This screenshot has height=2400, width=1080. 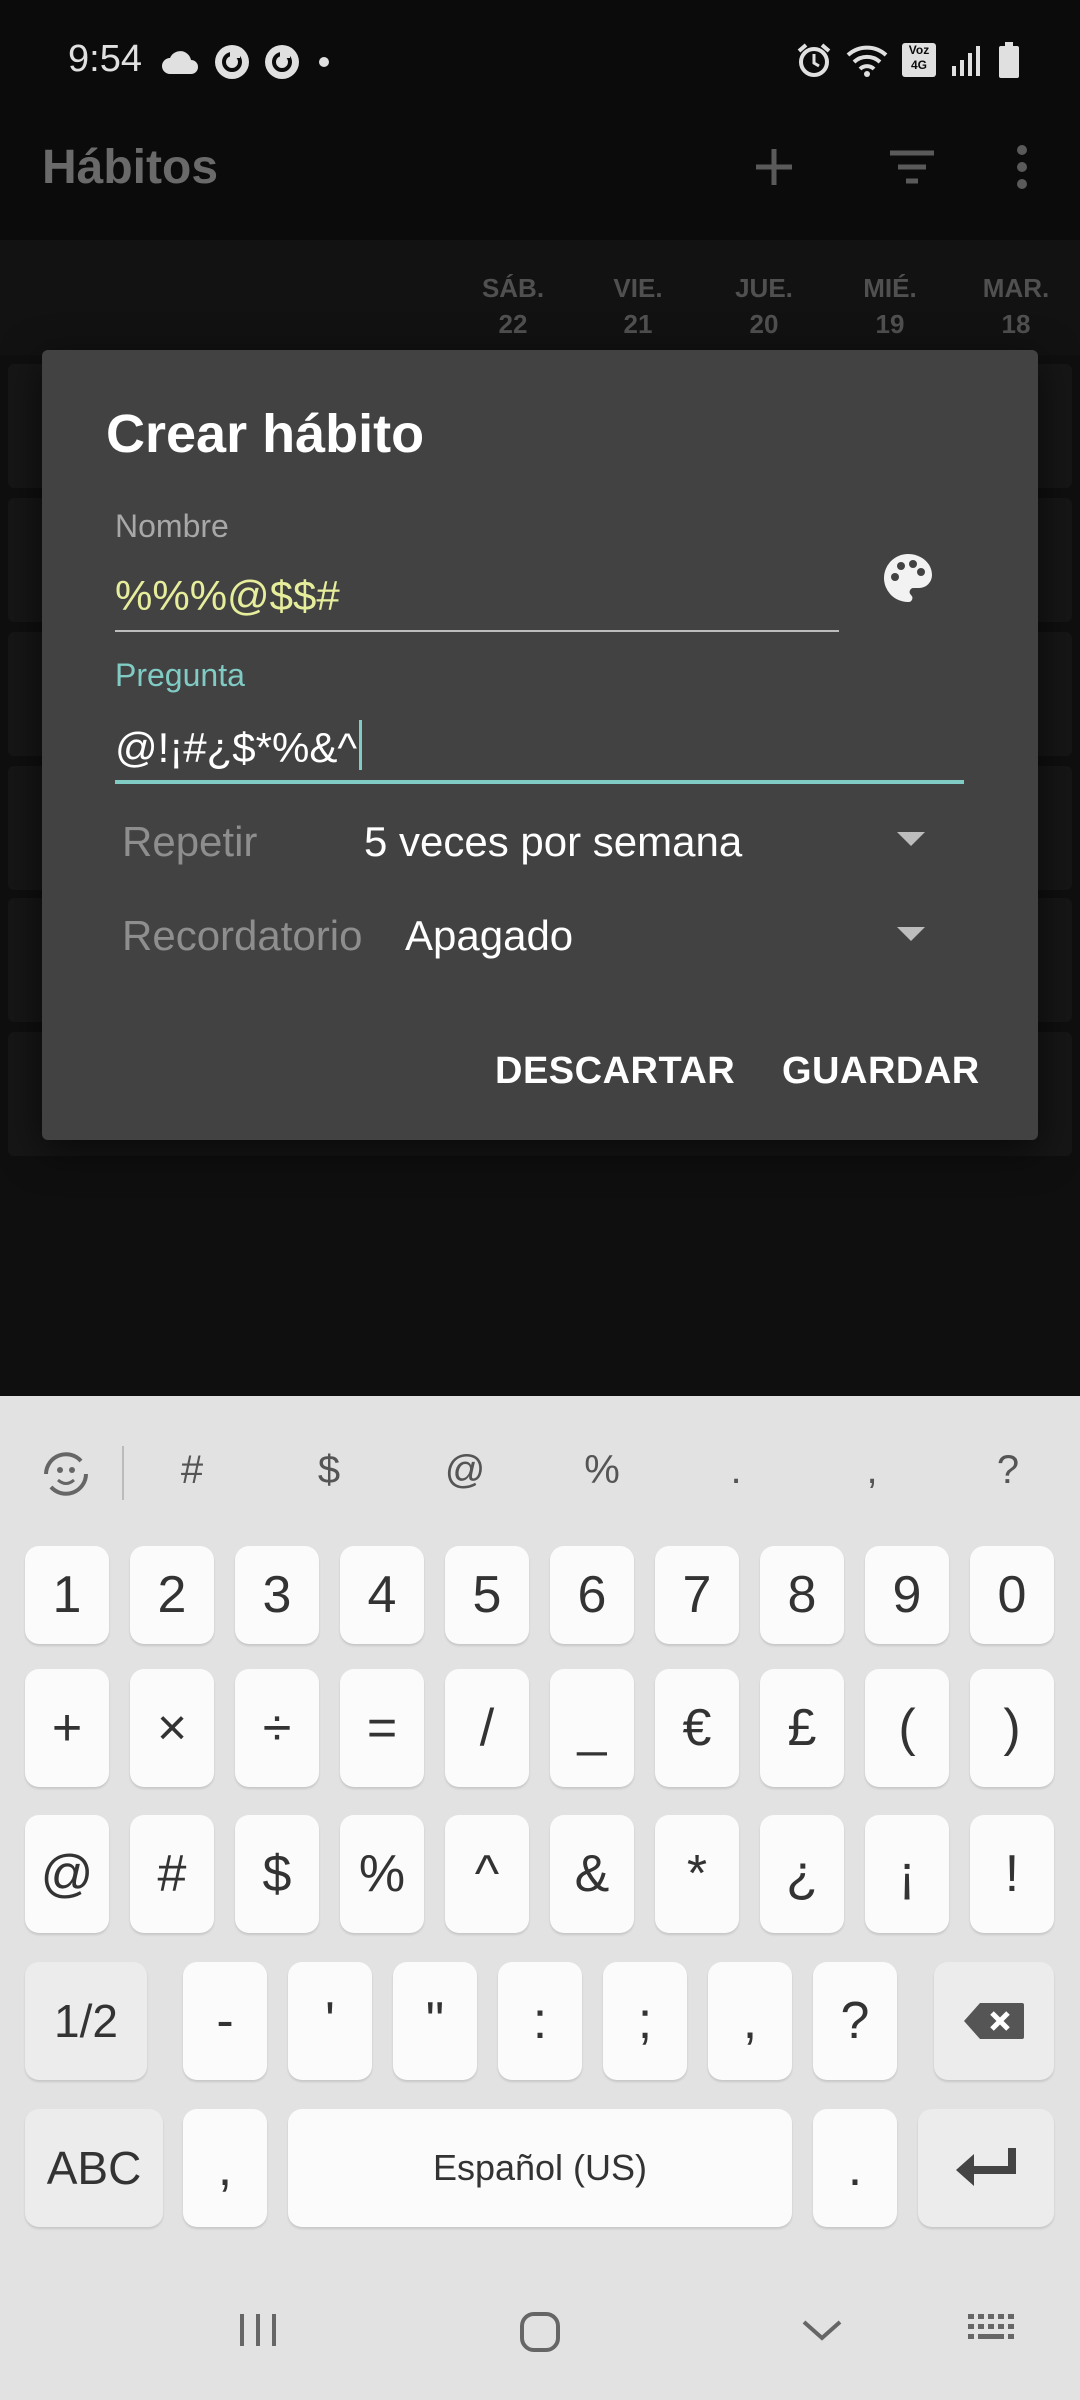 I want to click on name-label: Nombre, so click(x=172, y=526).